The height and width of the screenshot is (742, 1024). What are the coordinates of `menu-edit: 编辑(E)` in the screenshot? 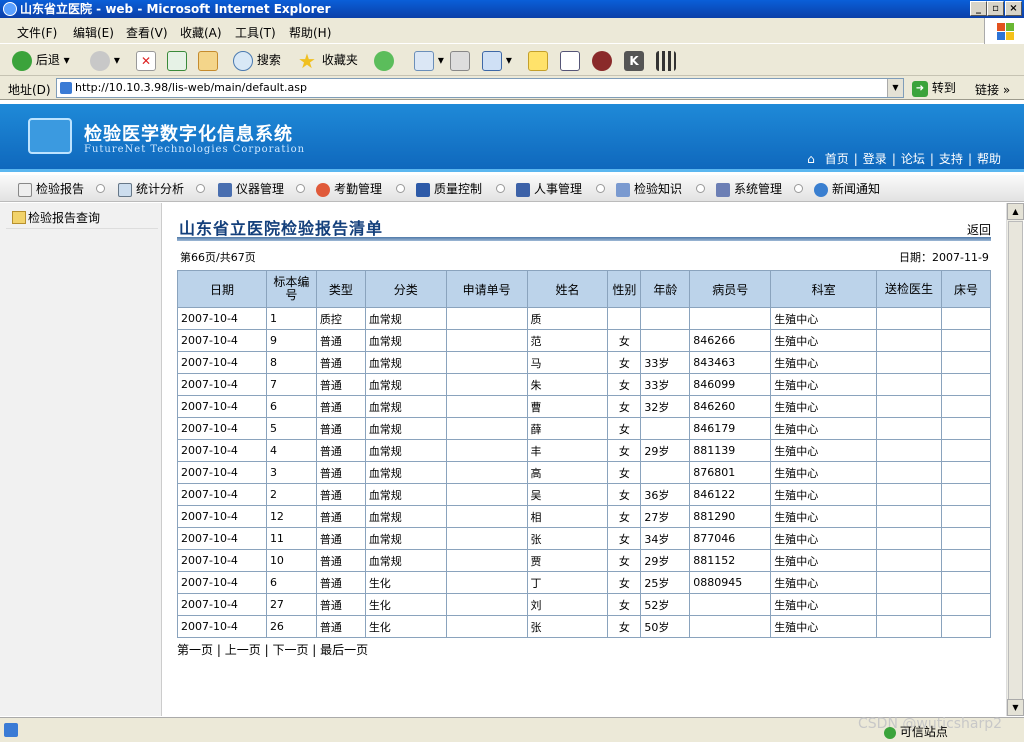 It's located at (93, 32).